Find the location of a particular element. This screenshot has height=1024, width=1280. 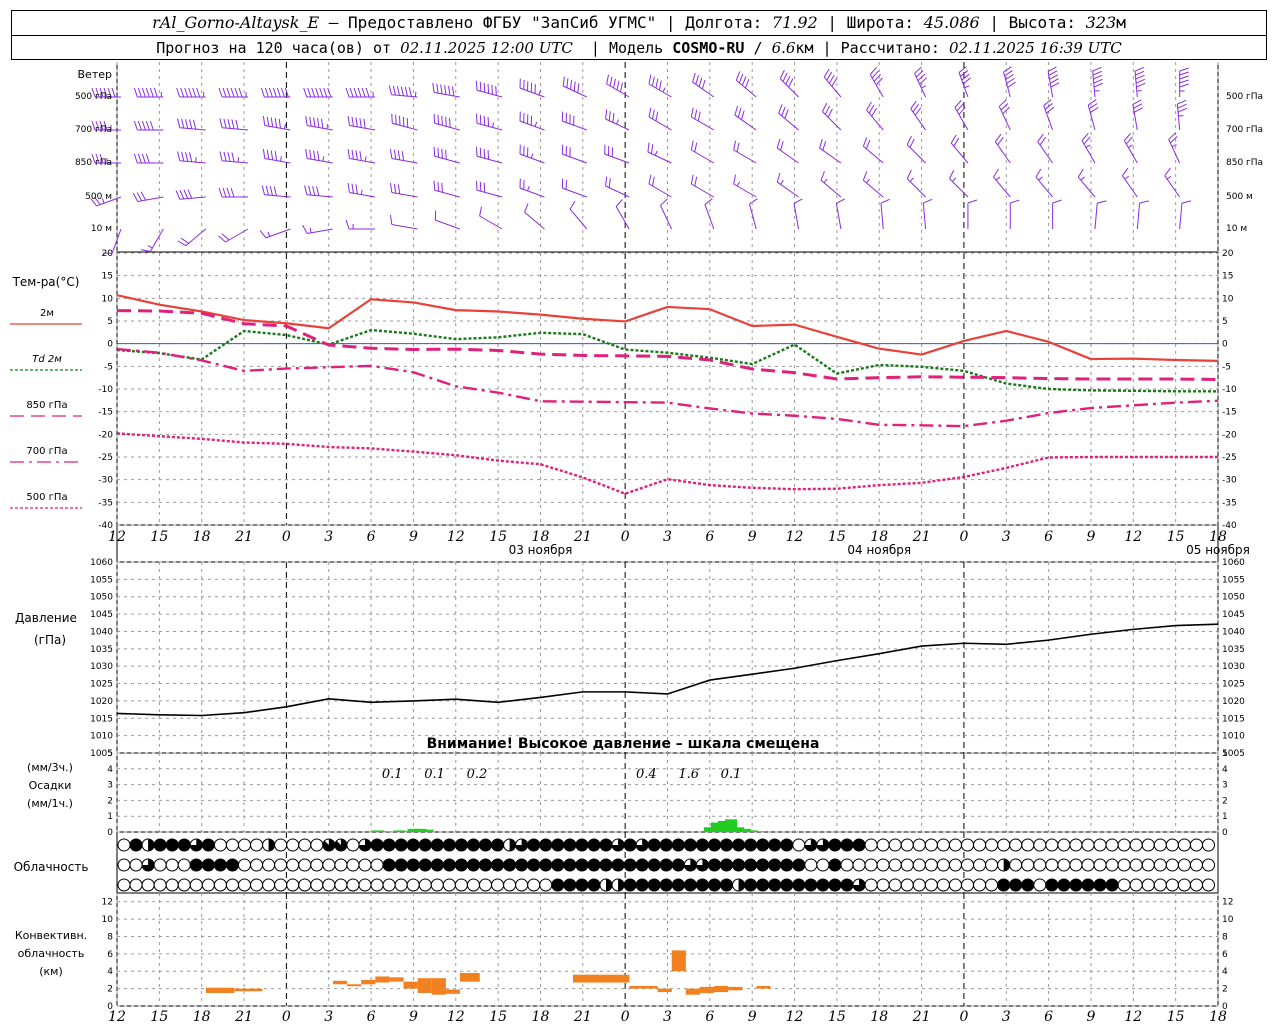

conv-tick-left: 4 is located at coordinates (110, 972).